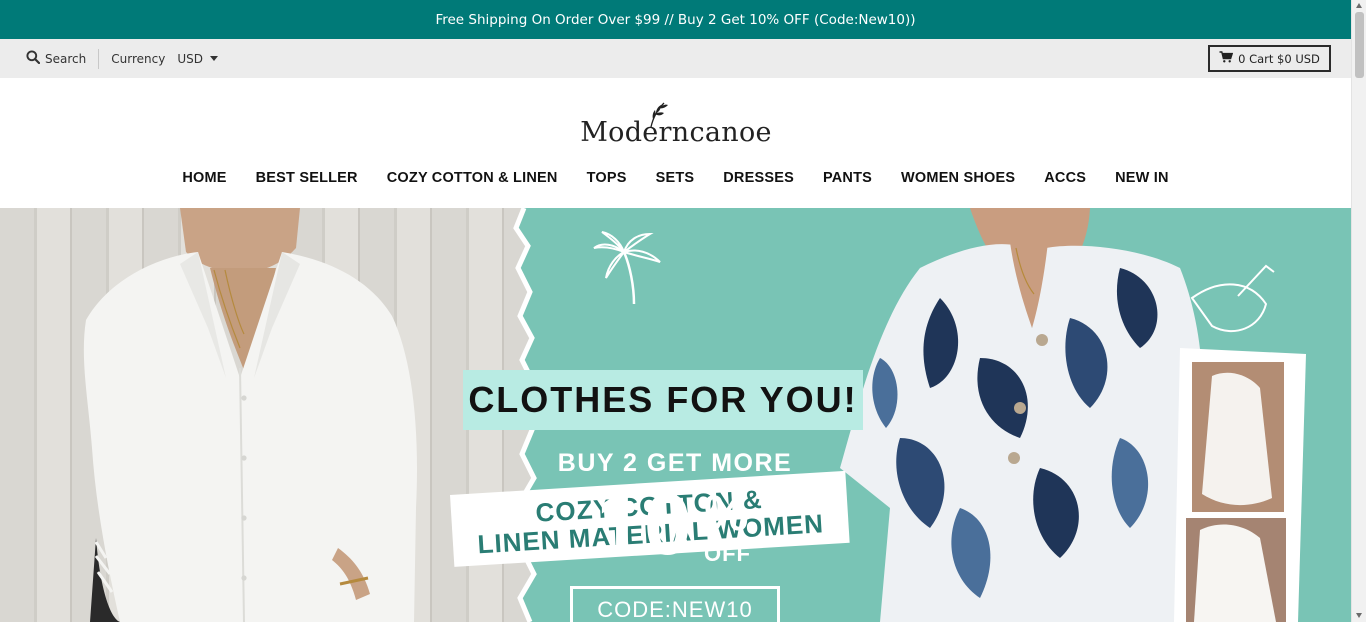 The width and height of the screenshot is (1366, 622). I want to click on utility-divider, so click(99, 58).